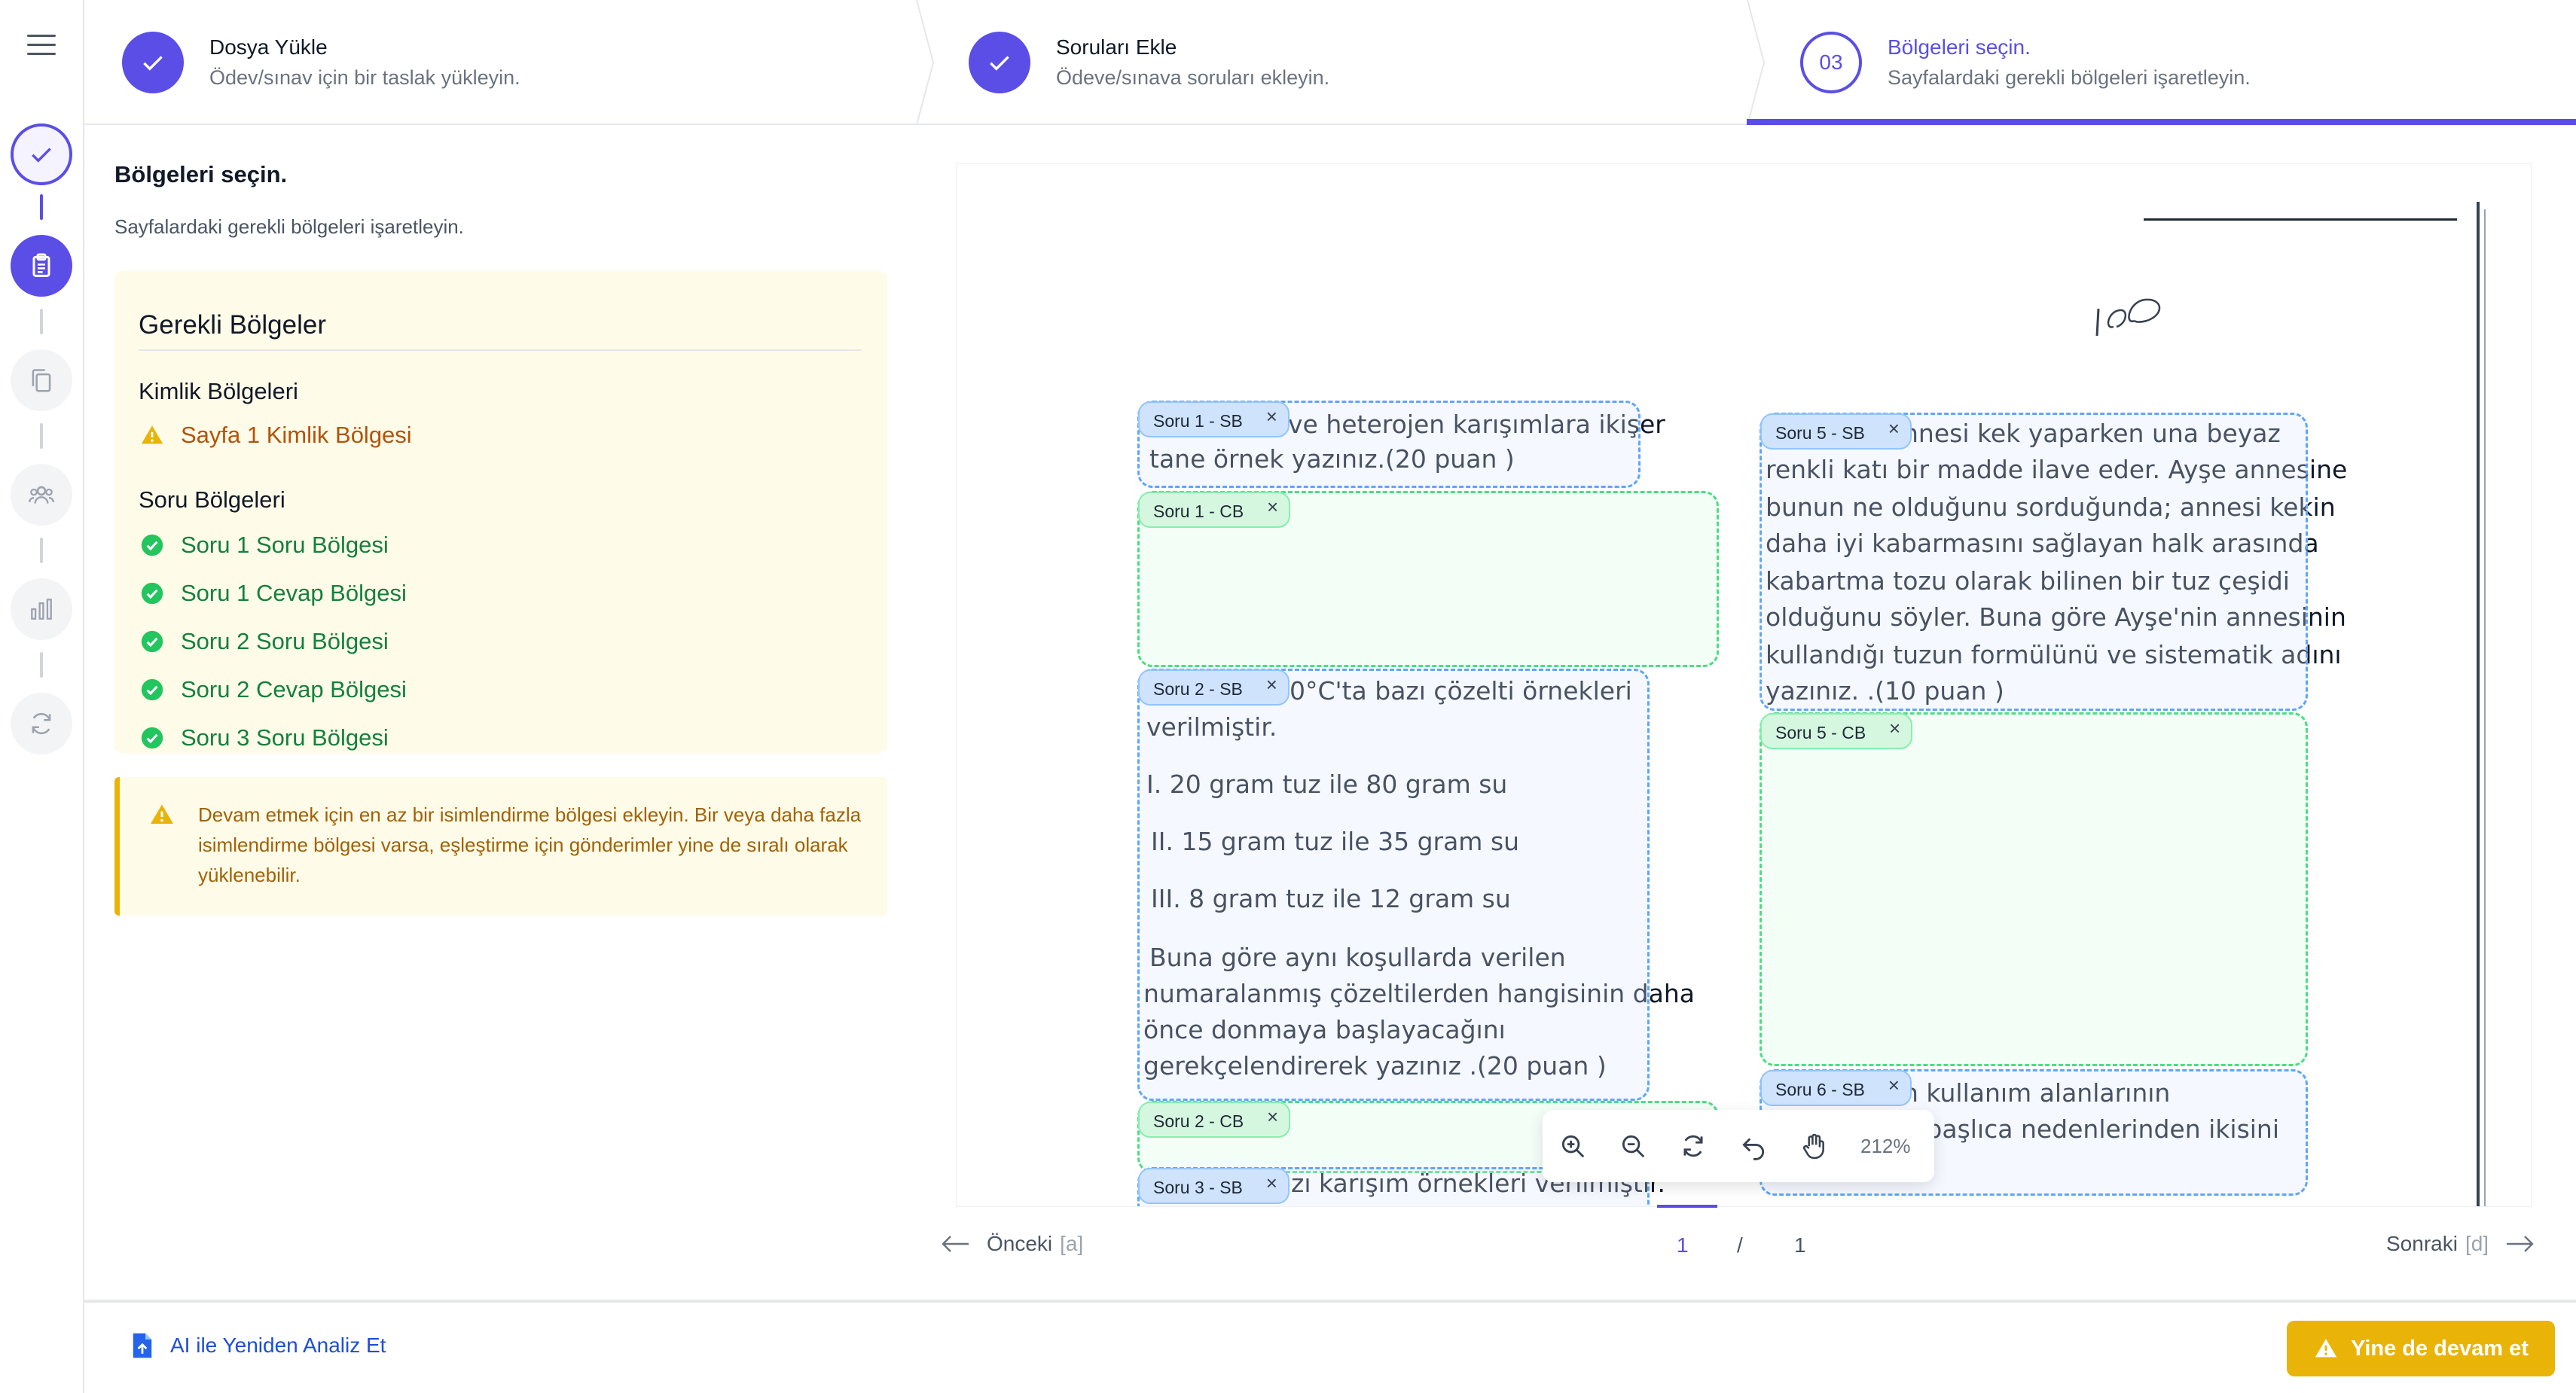  Describe the element at coordinates (285, 737) in the screenshot. I see `question-region-label: Soru 3 Soru Bölgesi` at that location.